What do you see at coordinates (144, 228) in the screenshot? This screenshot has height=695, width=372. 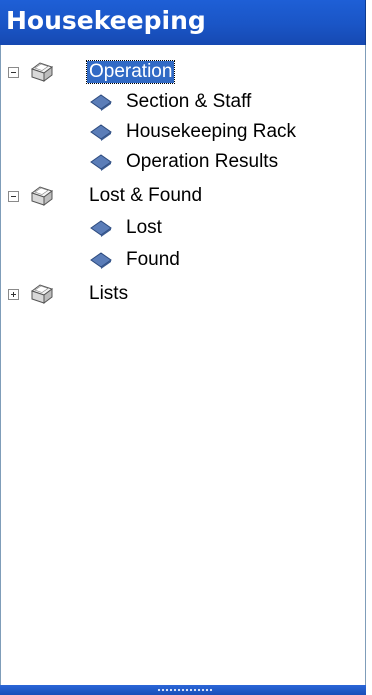 I see `tree-item-label: Lost` at bounding box center [144, 228].